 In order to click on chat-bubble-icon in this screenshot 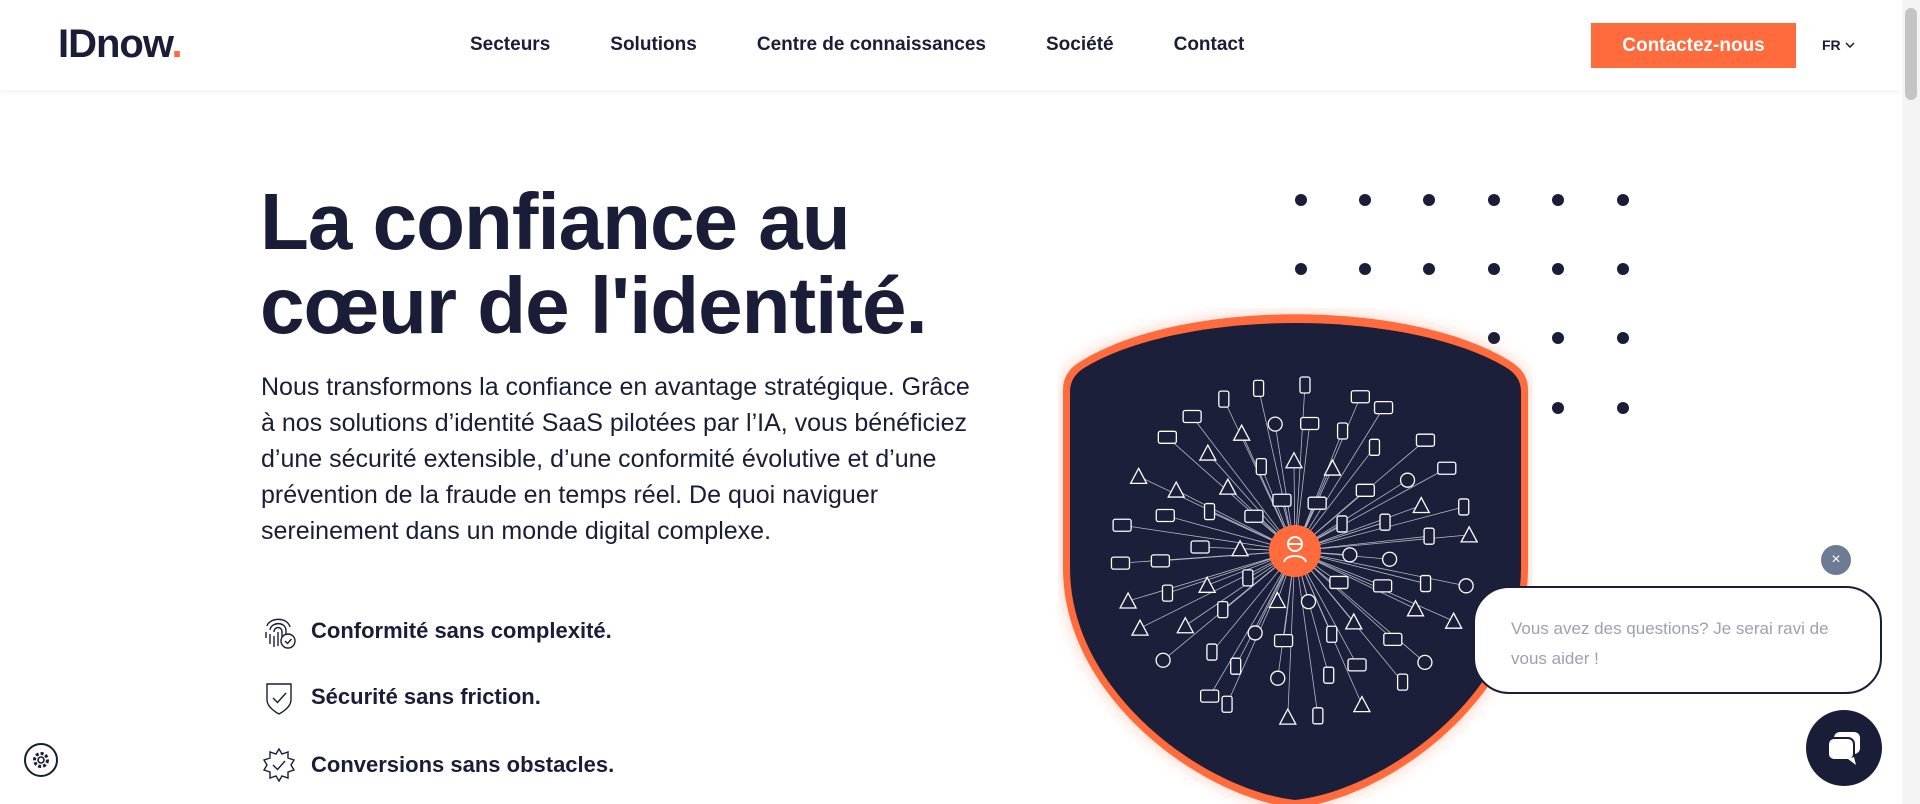, I will do `click(1843, 748)`.